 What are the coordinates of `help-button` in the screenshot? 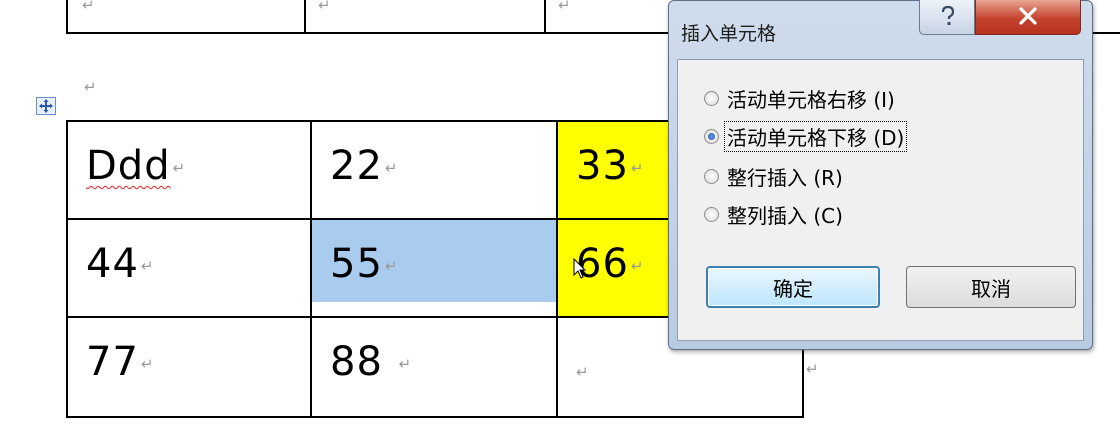 It's located at (947, 17).